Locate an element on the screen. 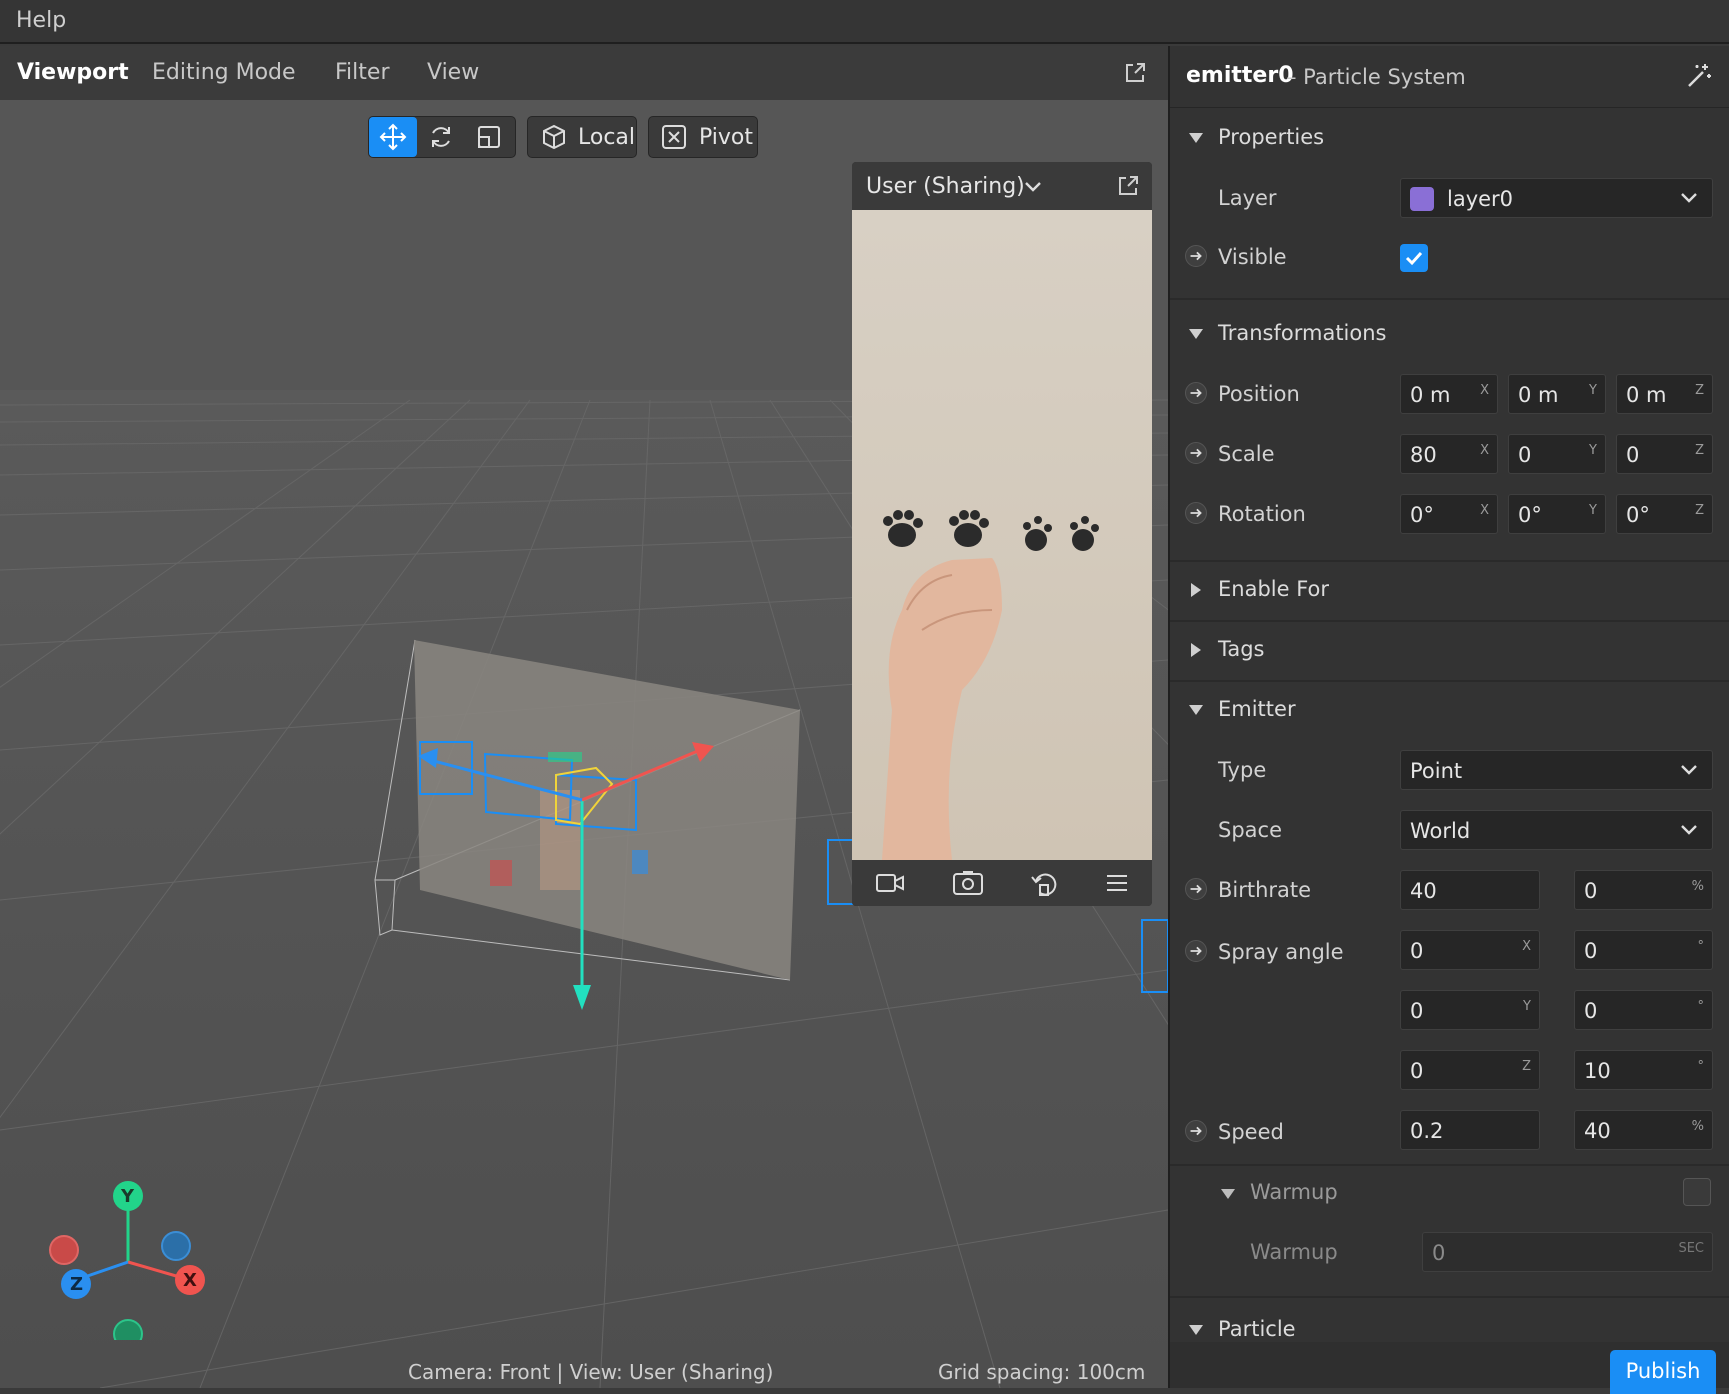  move-tool-button is located at coordinates (393, 137).